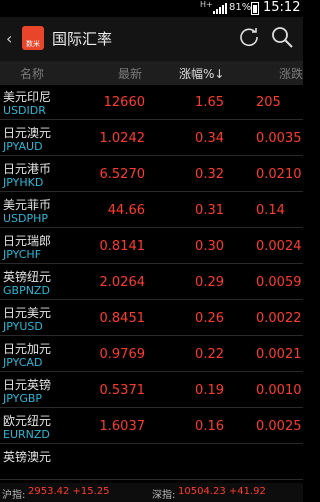 This screenshot has width=320, height=502. What do you see at coordinates (151, 210) in the screenshot?
I see `table-row: 美元菲币 USDPHP 44.66 0.31 0.14` at bounding box center [151, 210].